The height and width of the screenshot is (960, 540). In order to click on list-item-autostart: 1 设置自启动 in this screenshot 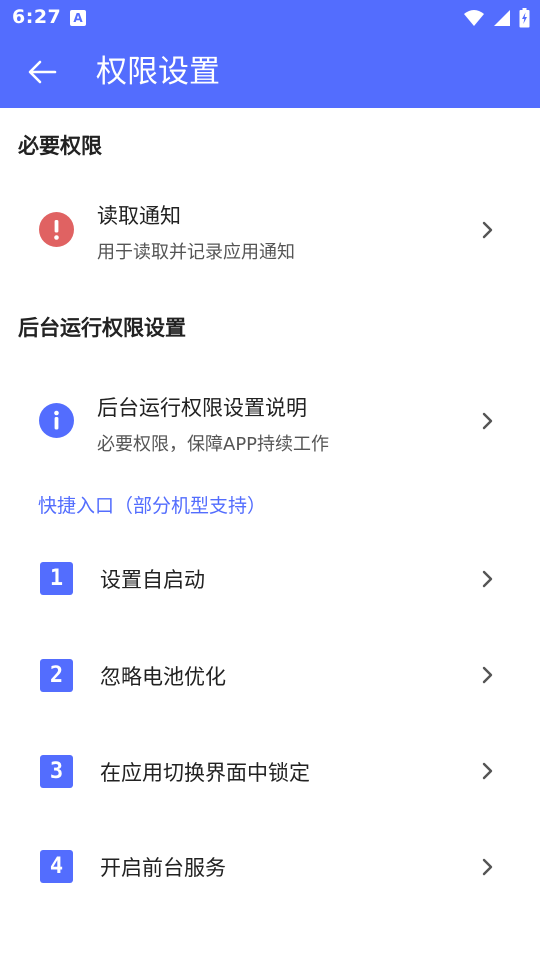, I will do `click(270, 579)`.